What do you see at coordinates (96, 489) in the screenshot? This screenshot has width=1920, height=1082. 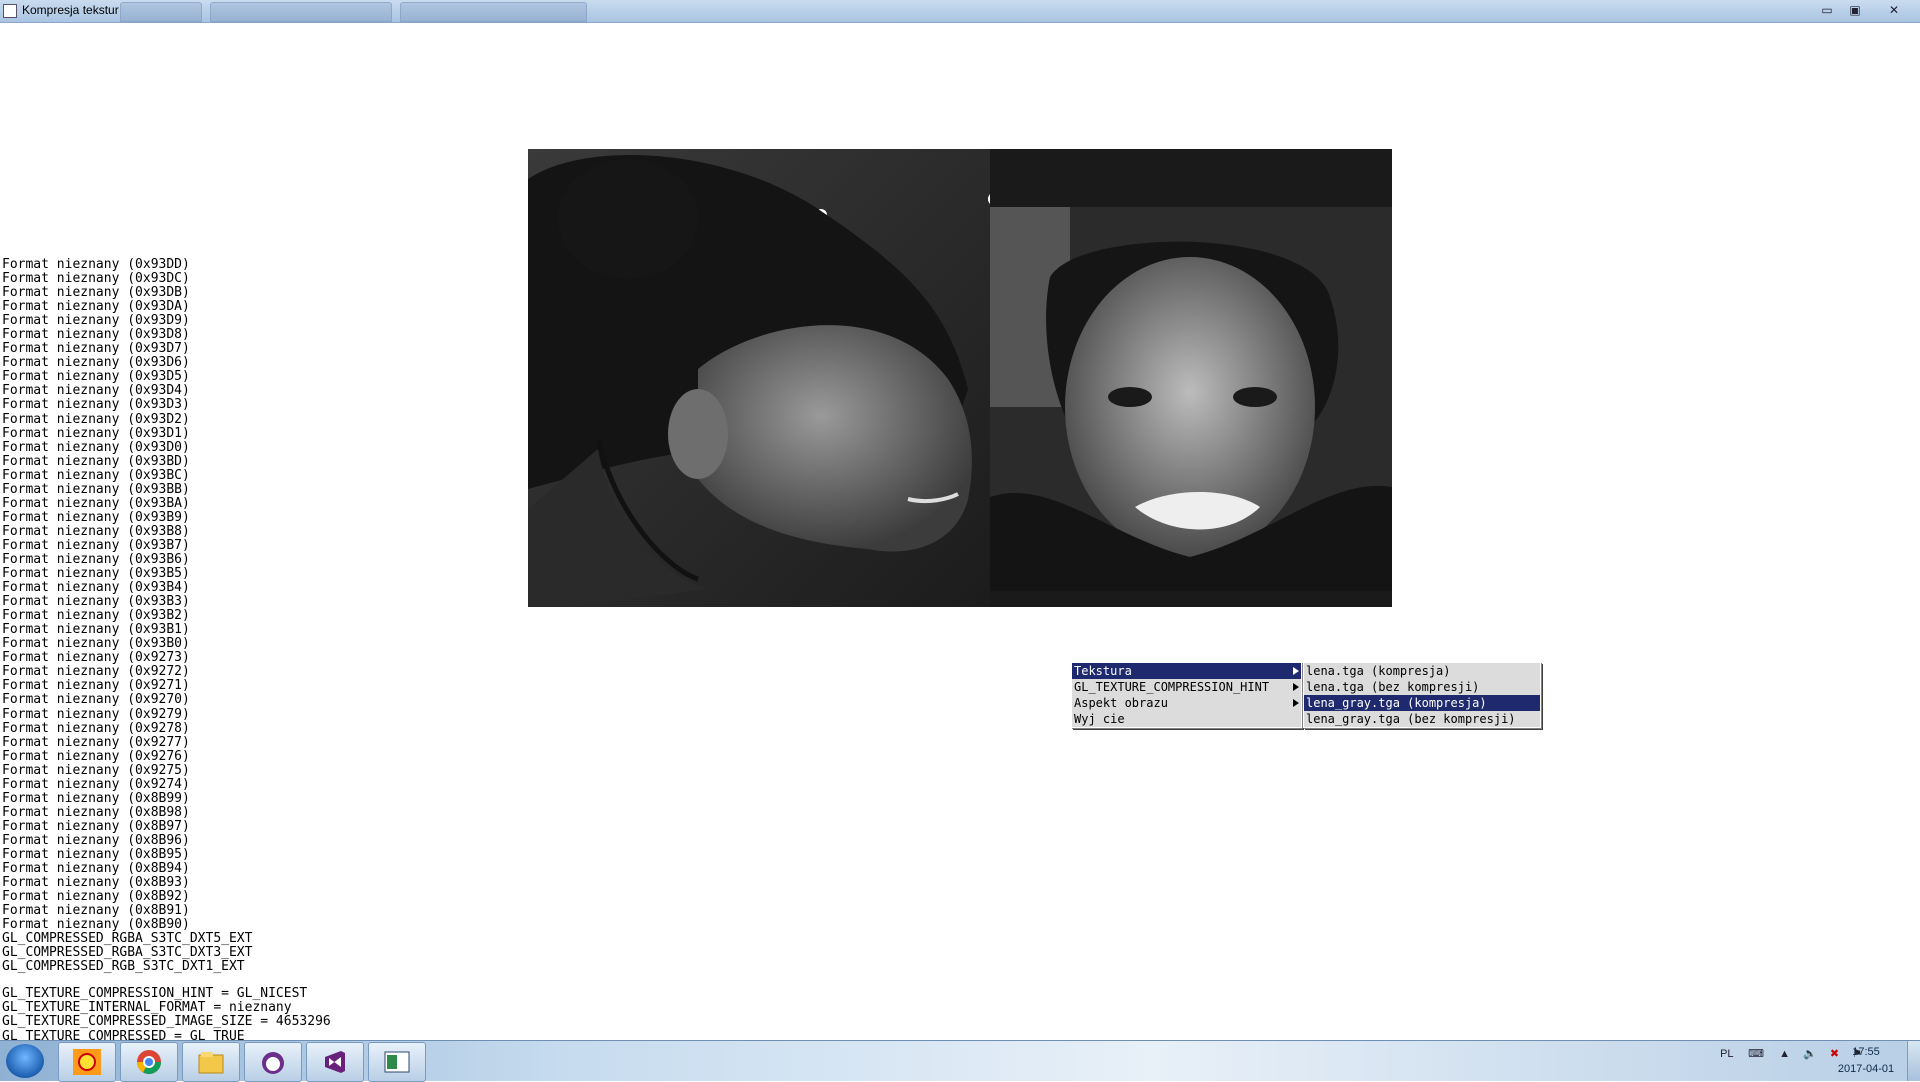 I see `console-line: Format nieznany (0x93BB)` at bounding box center [96, 489].